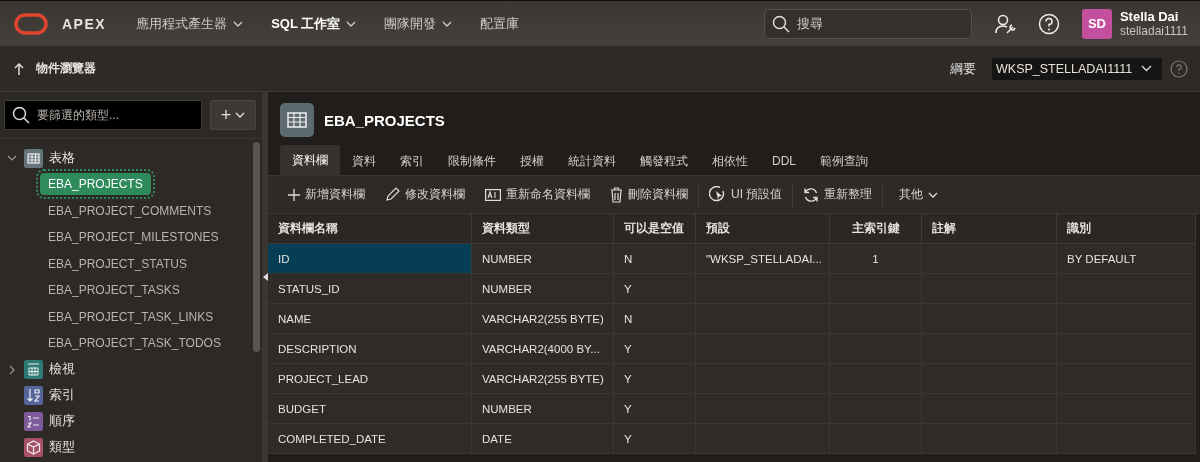 This screenshot has width=1200, height=462. What do you see at coordinates (370, 229) in the screenshot?
I see `column-header: 資料欄名稱` at bounding box center [370, 229].